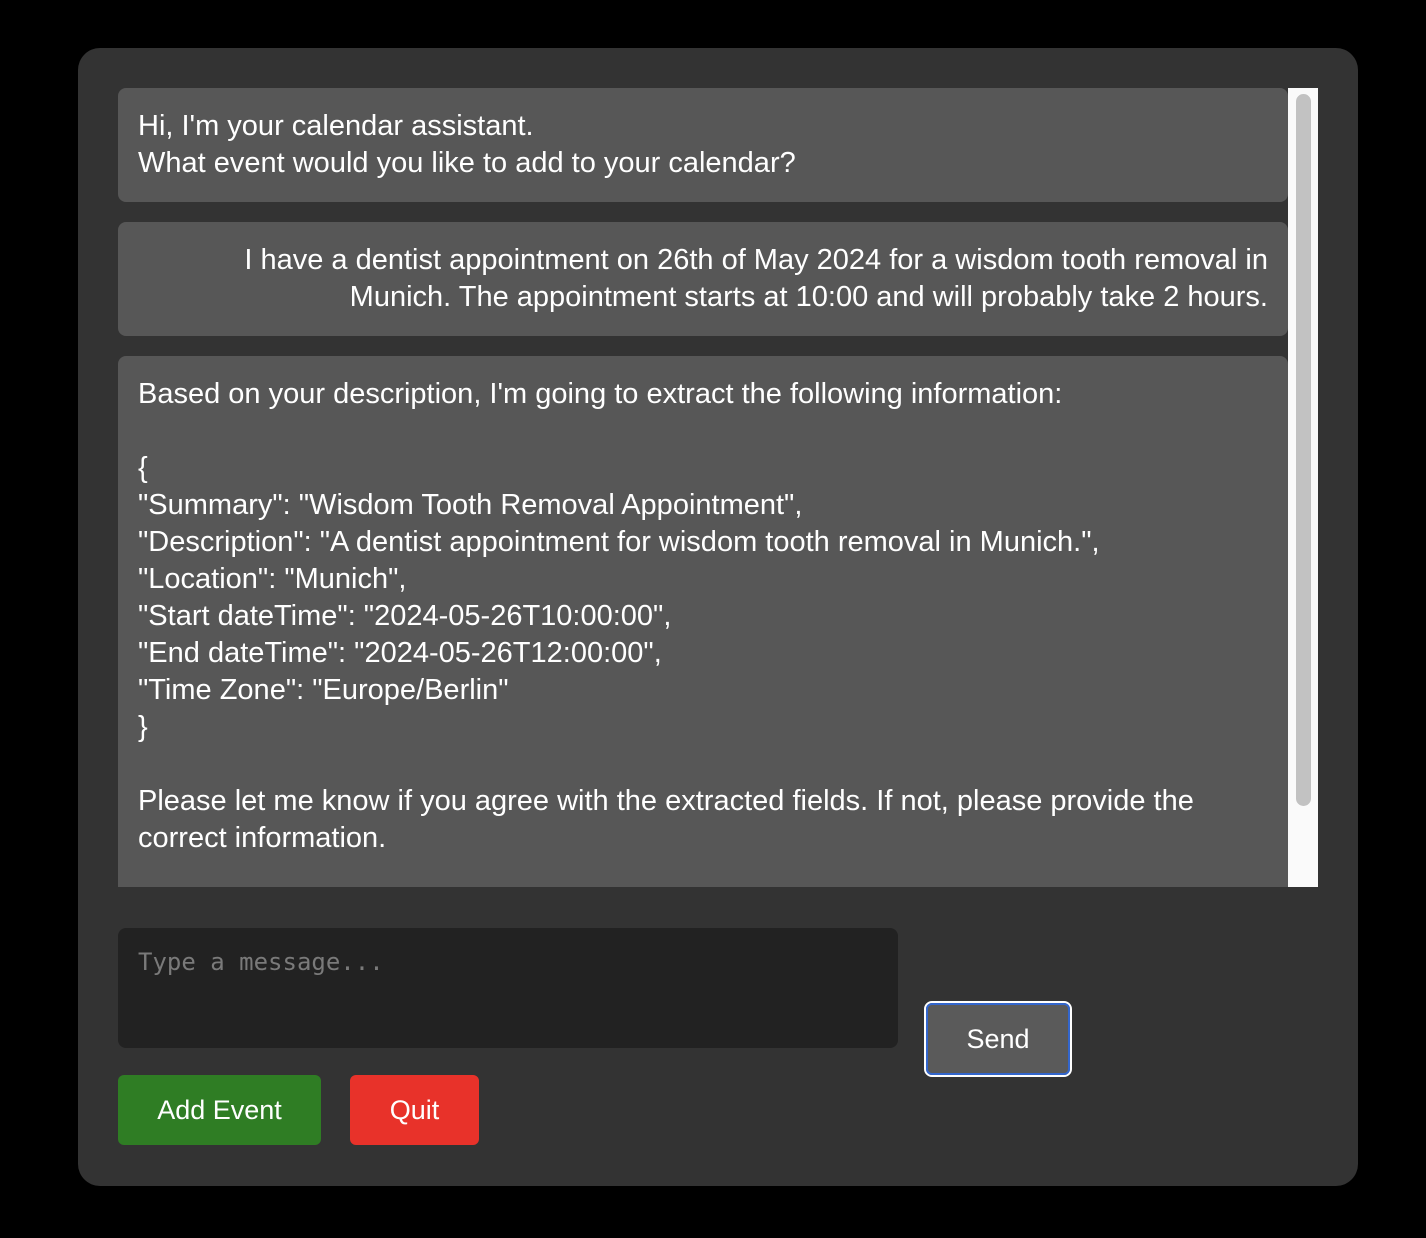 This screenshot has height=1238, width=1426. What do you see at coordinates (1303, 450) in the screenshot?
I see `chat-scrollbar-thumb` at bounding box center [1303, 450].